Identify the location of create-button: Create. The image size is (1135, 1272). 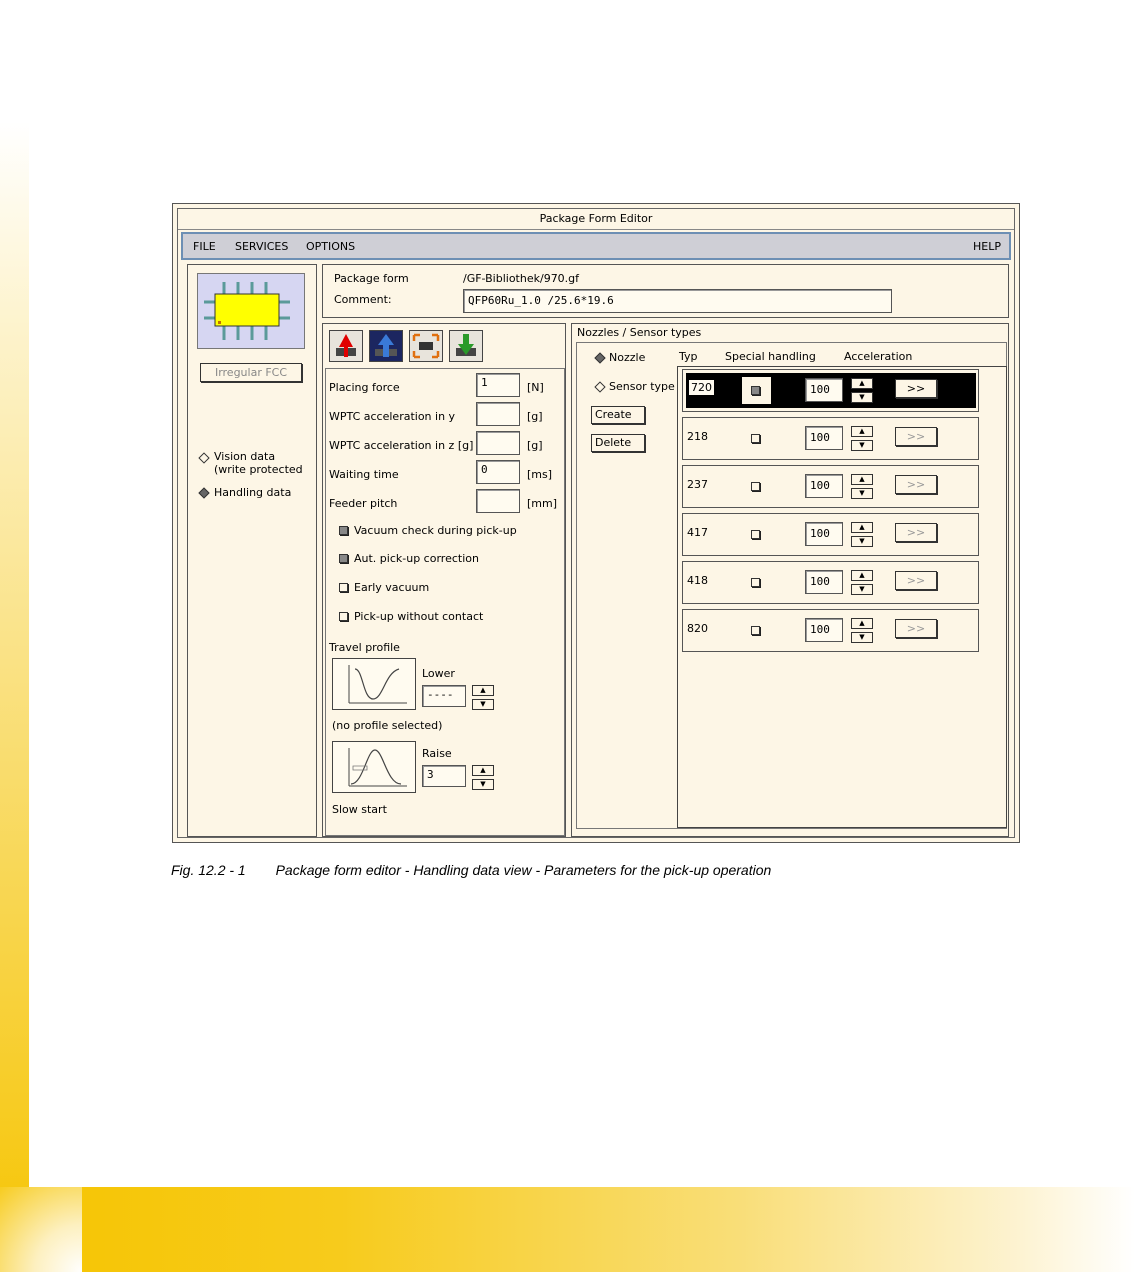
(618, 415).